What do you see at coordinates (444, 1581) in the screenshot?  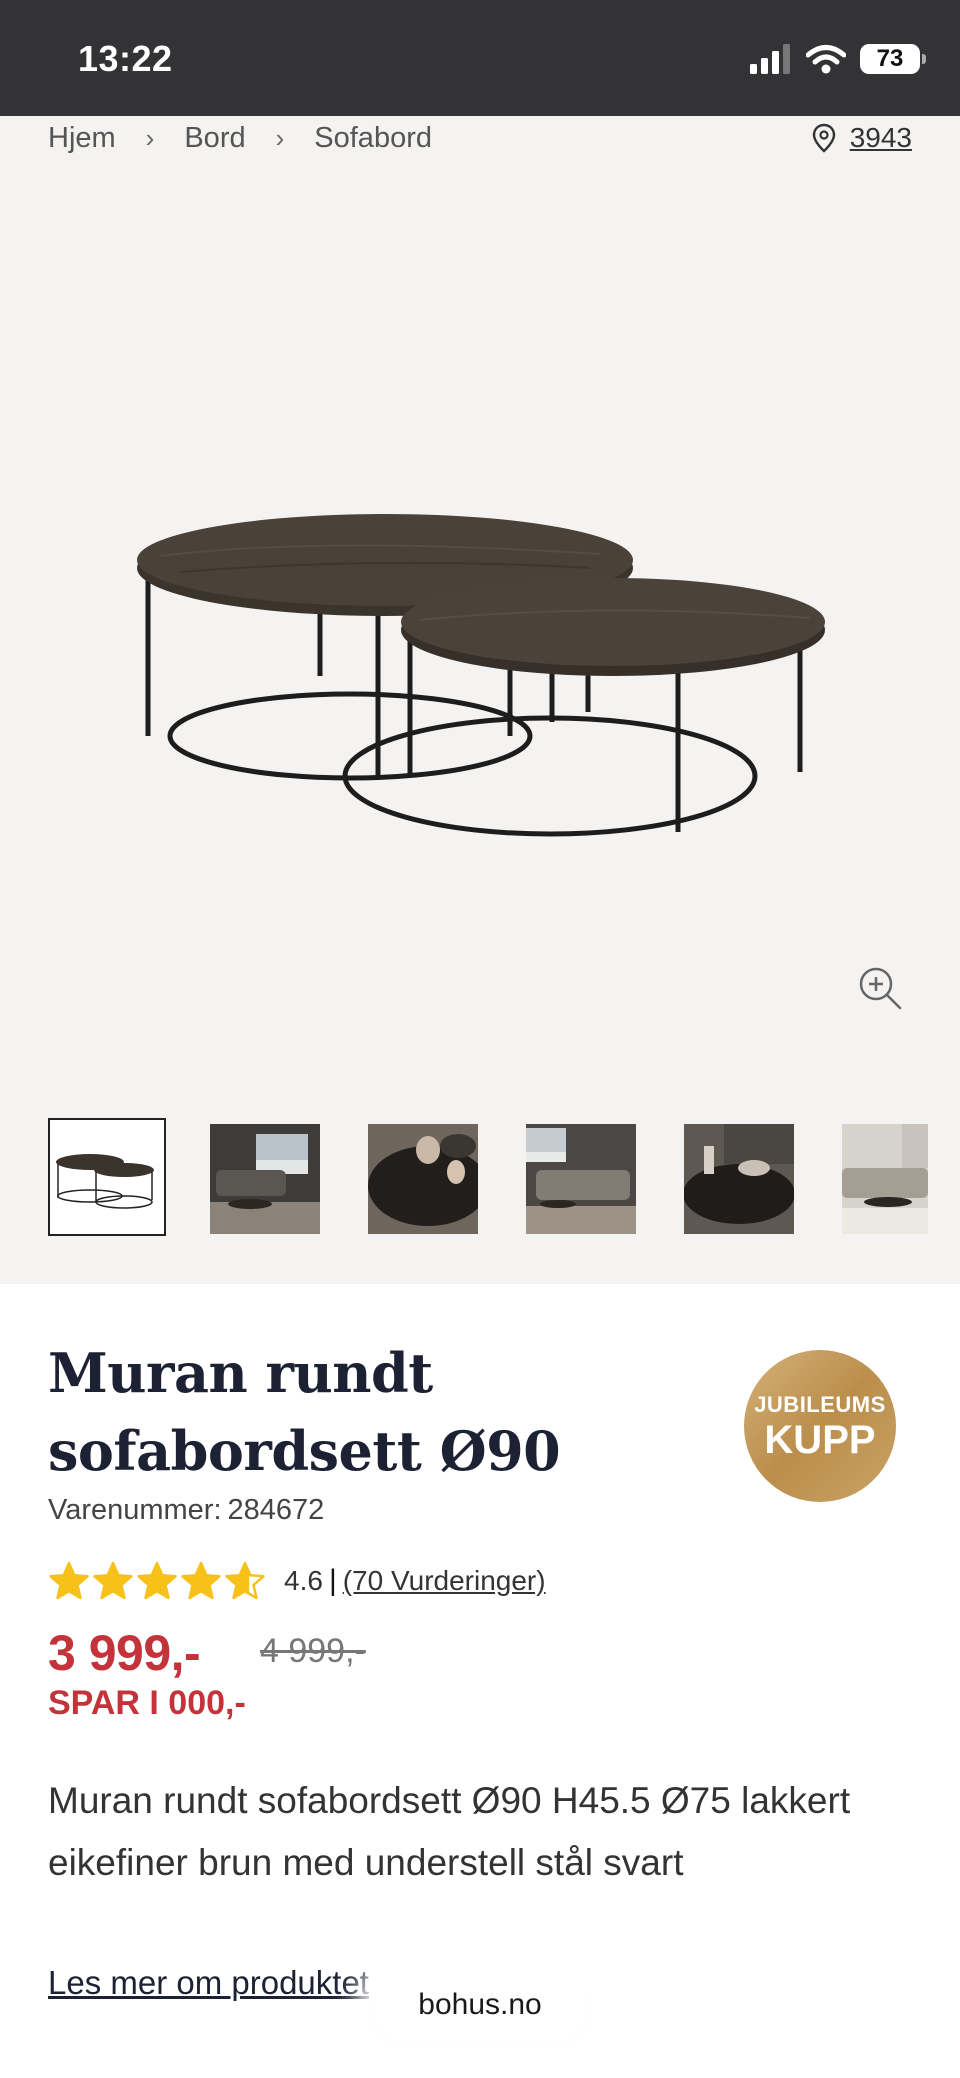 I see `reviews-link: (70 Vurderinger)` at bounding box center [444, 1581].